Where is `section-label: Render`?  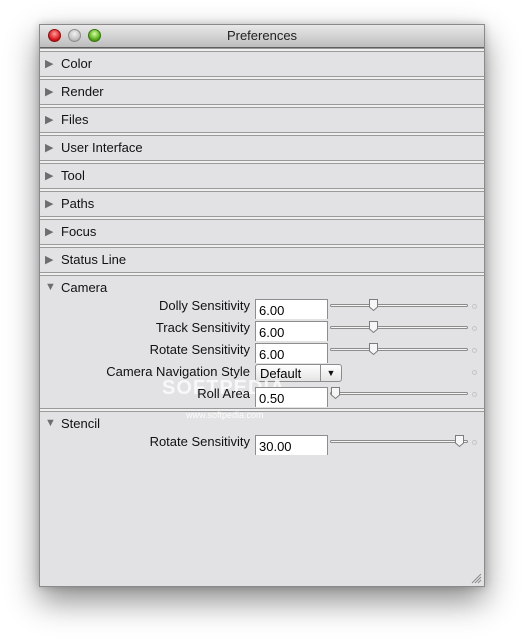 section-label: Render is located at coordinates (82, 91).